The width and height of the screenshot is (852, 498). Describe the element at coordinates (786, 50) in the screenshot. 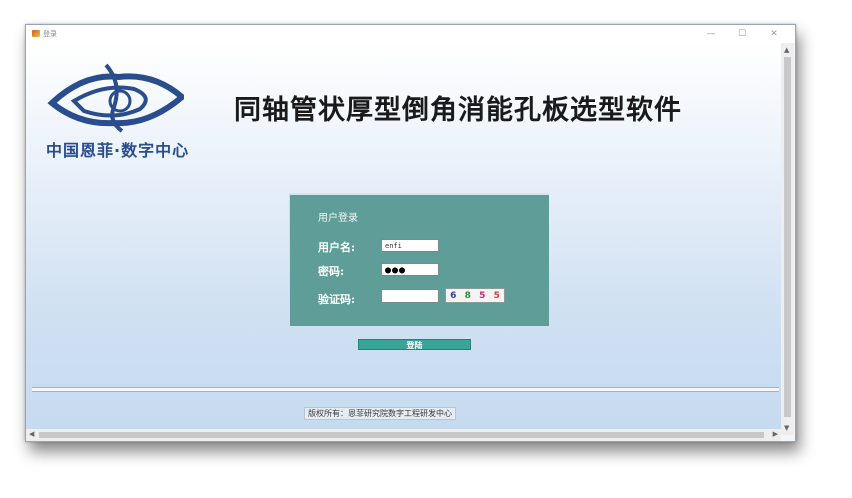

I see `scroll-up-icon: ▲` at that location.